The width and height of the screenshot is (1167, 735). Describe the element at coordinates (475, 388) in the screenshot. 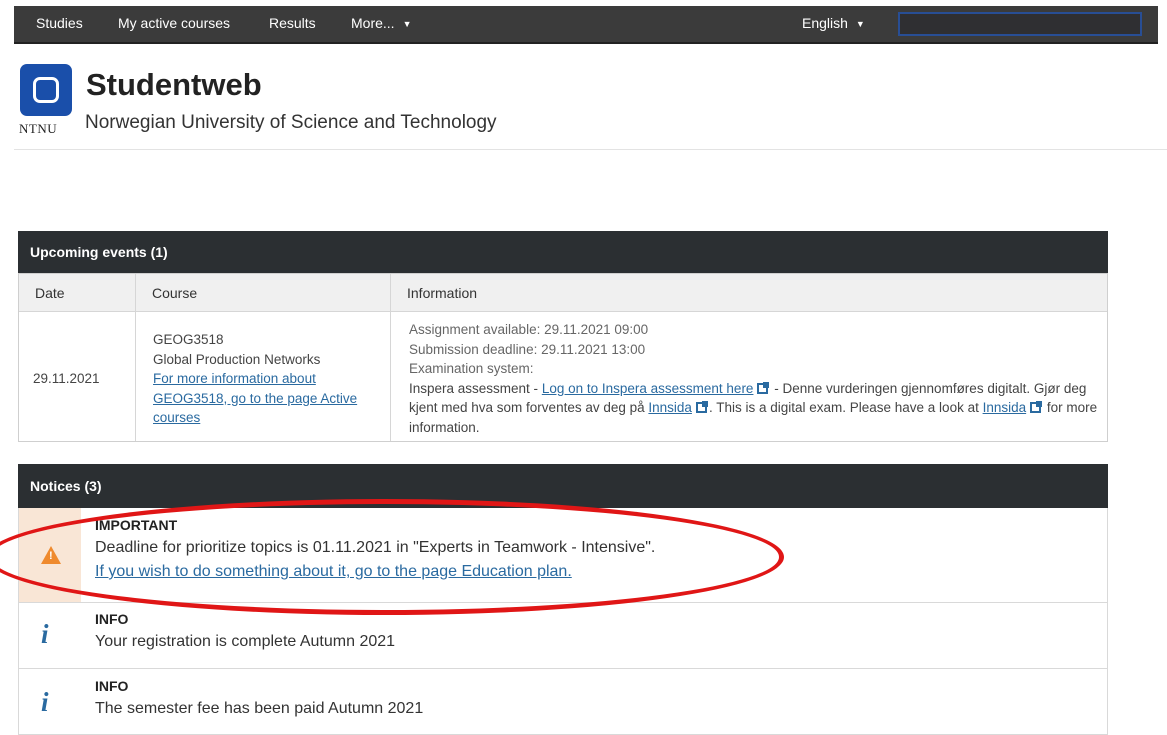

I see `inspera-prefix: Inspera assessment -` at that location.